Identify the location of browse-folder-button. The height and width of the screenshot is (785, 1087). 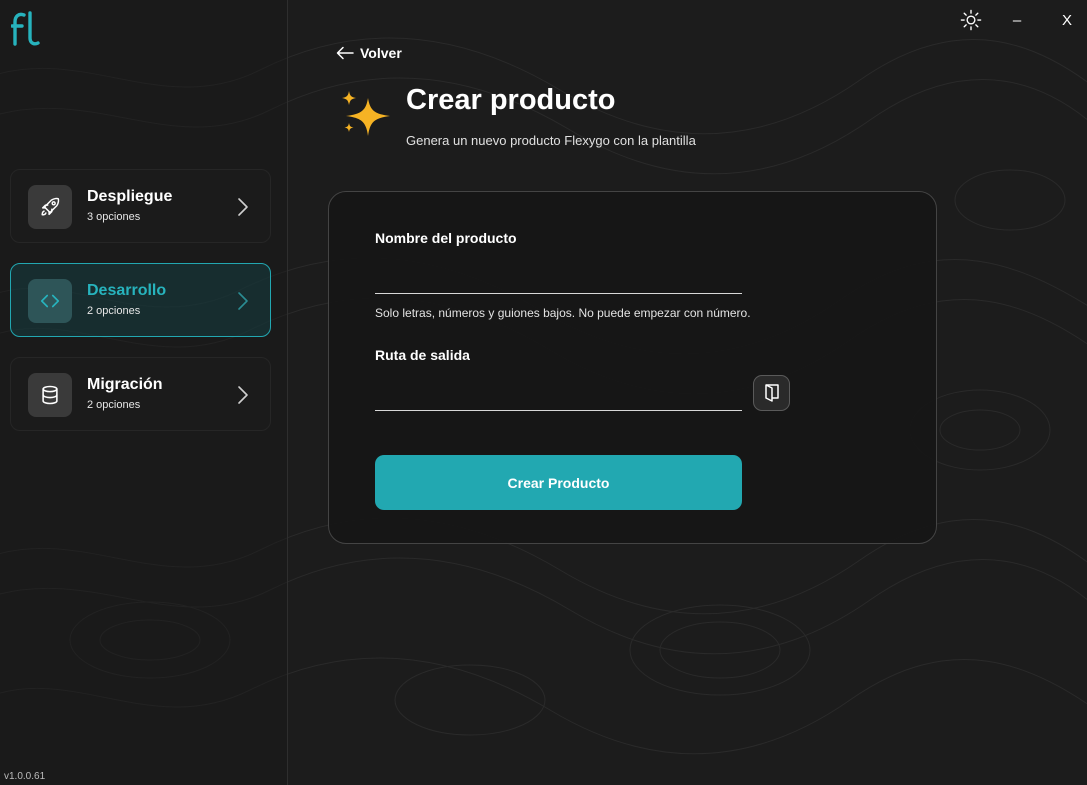
(771, 393).